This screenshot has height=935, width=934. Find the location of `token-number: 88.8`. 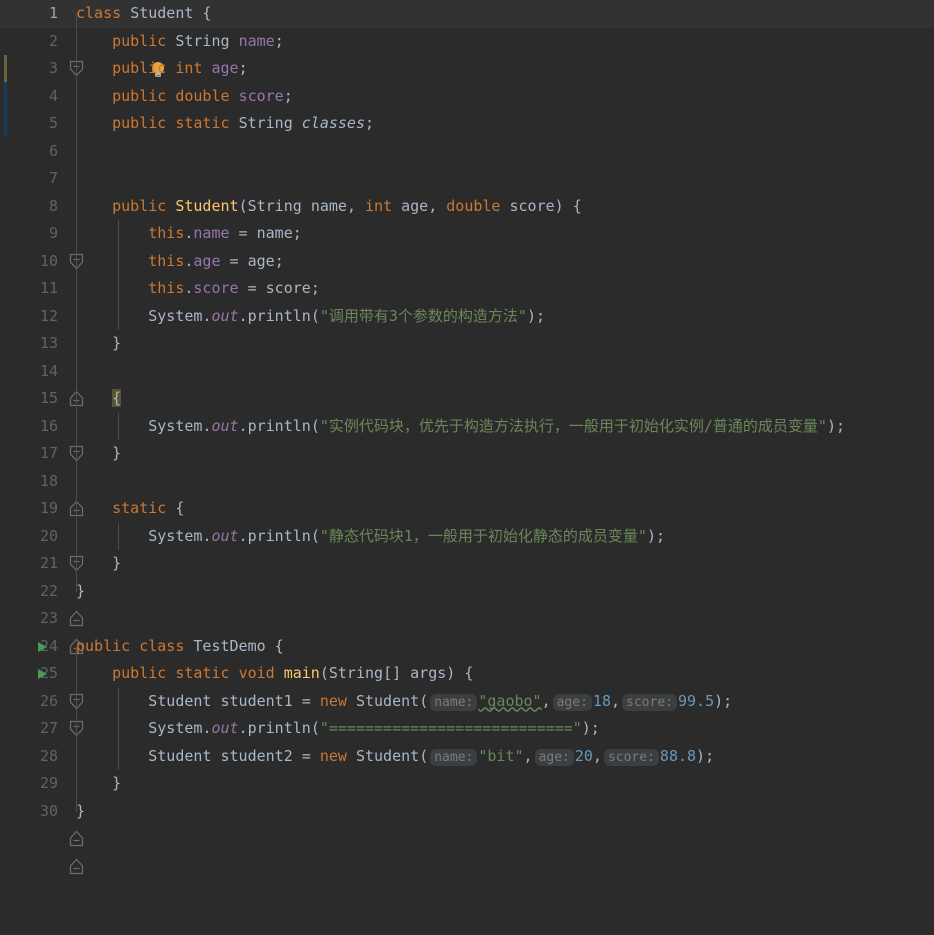

token-number: 88.8 is located at coordinates (678, 755).